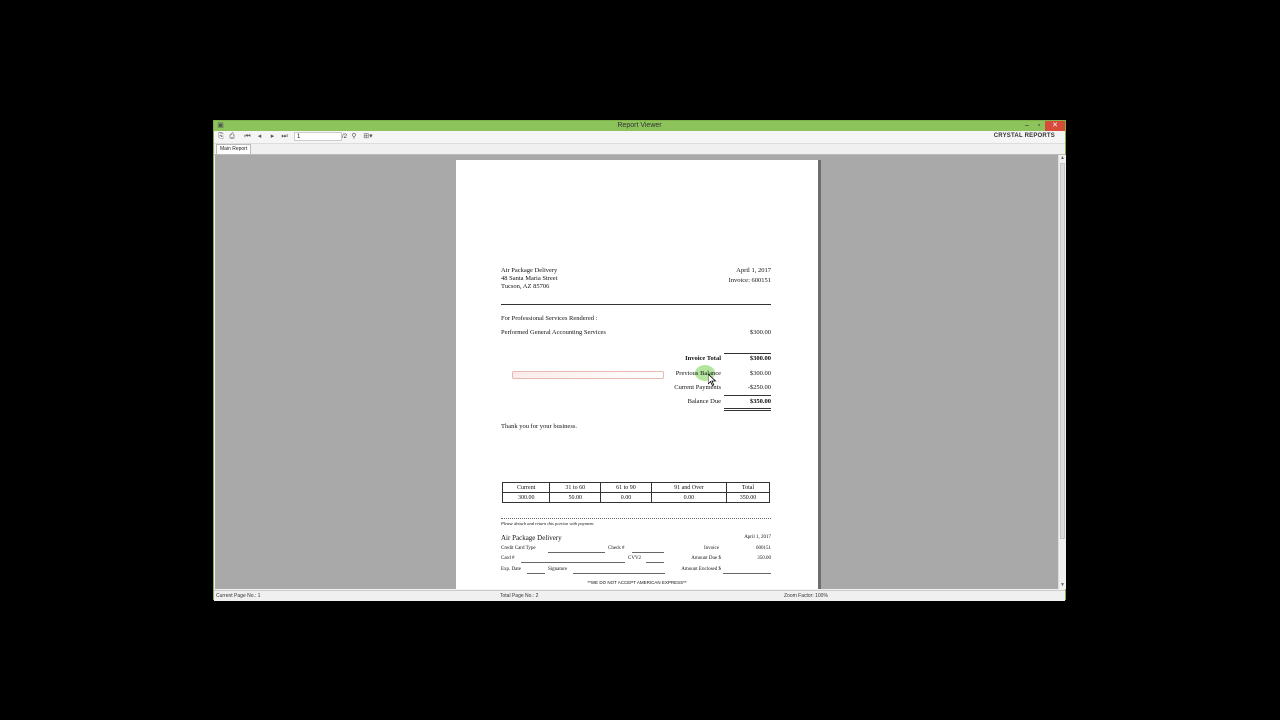 The width and height of the screenshot is (1280, 720). I want to click on current-payments-value: -$250.00, so click(759, 387).